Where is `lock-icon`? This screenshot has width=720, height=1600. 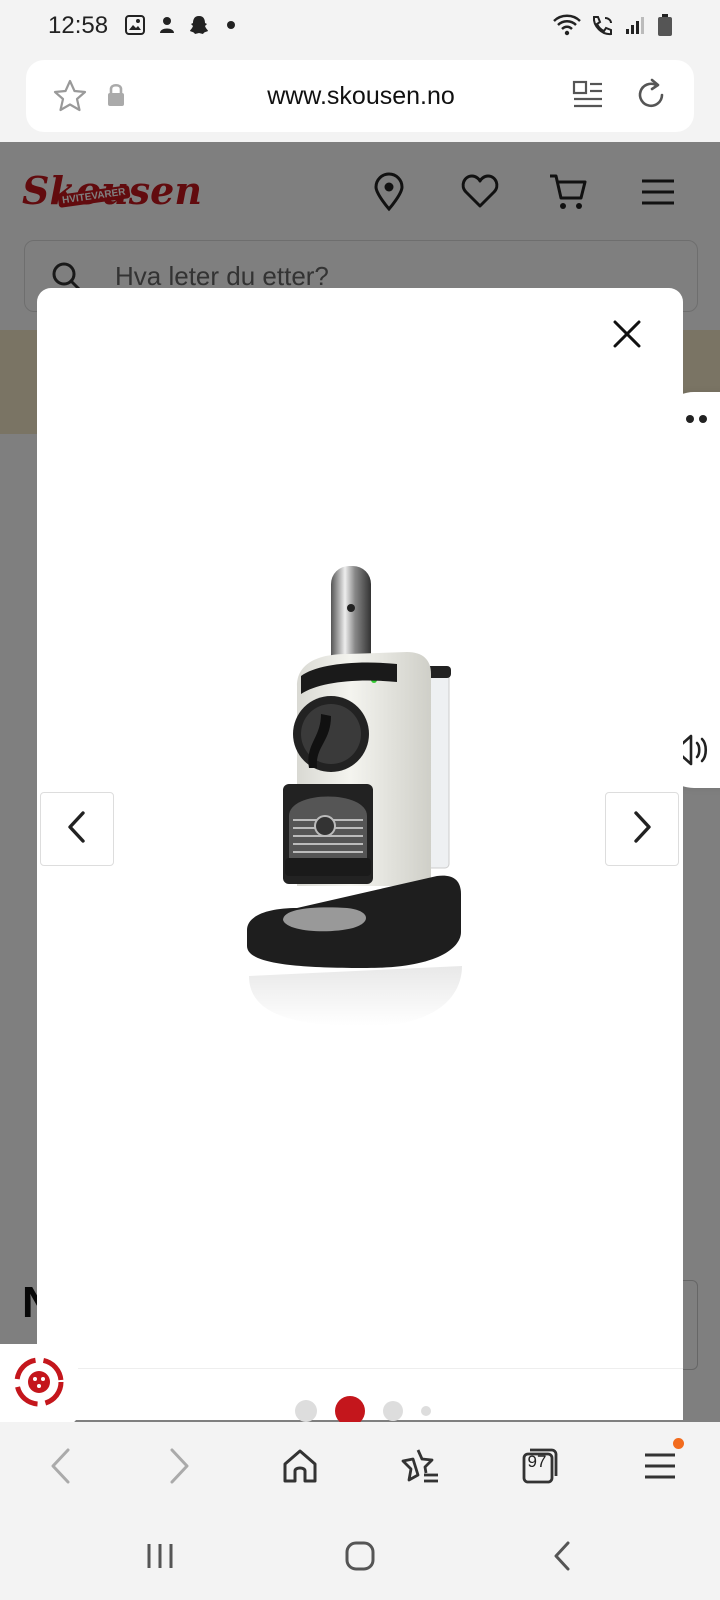 lock-icon is located at coordinates (116, 97).